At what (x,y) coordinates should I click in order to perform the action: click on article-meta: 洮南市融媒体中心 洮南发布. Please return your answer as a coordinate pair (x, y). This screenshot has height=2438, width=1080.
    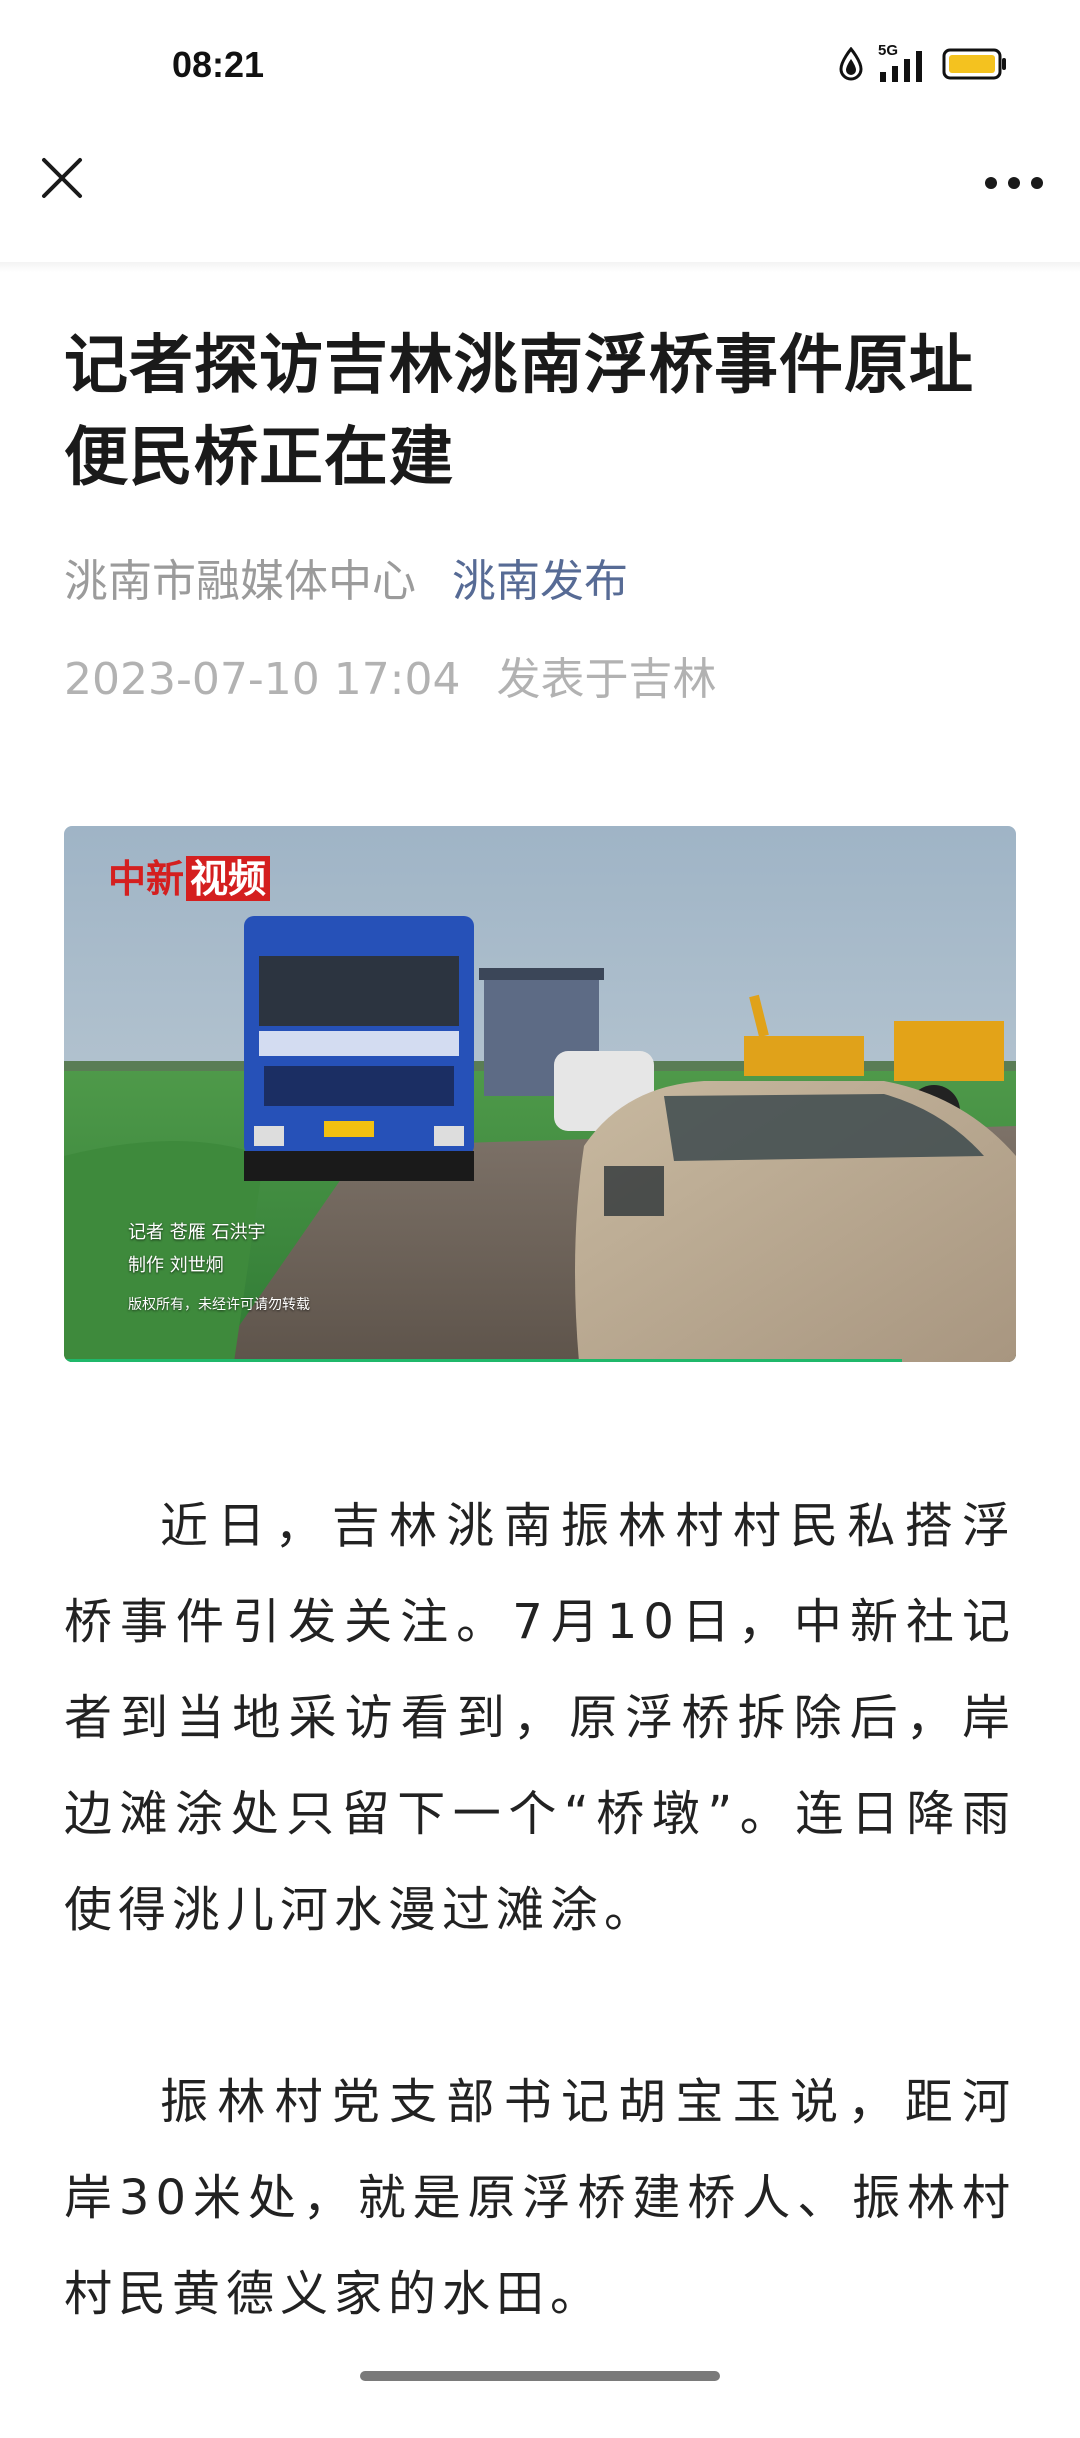
    Looking at the image, I should click on (540, 582).